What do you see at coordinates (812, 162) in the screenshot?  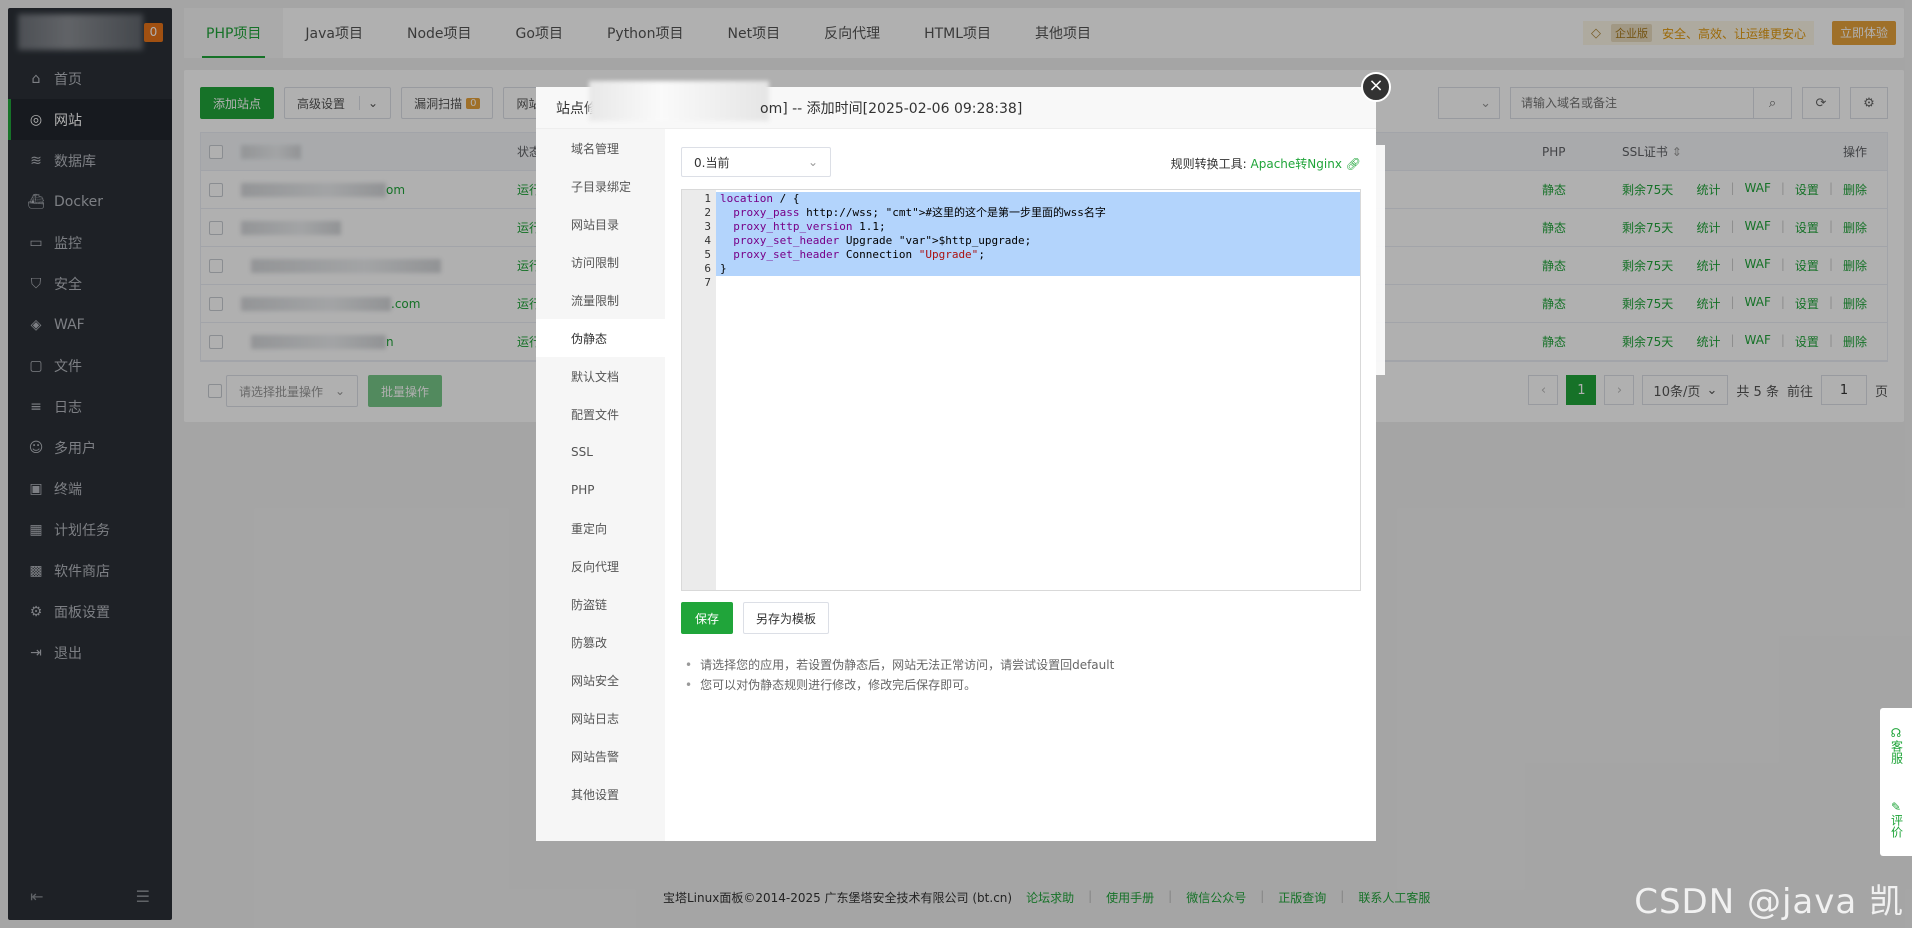 I see `chevron-down-icon: ⌄` at bounding box center [812, 162].